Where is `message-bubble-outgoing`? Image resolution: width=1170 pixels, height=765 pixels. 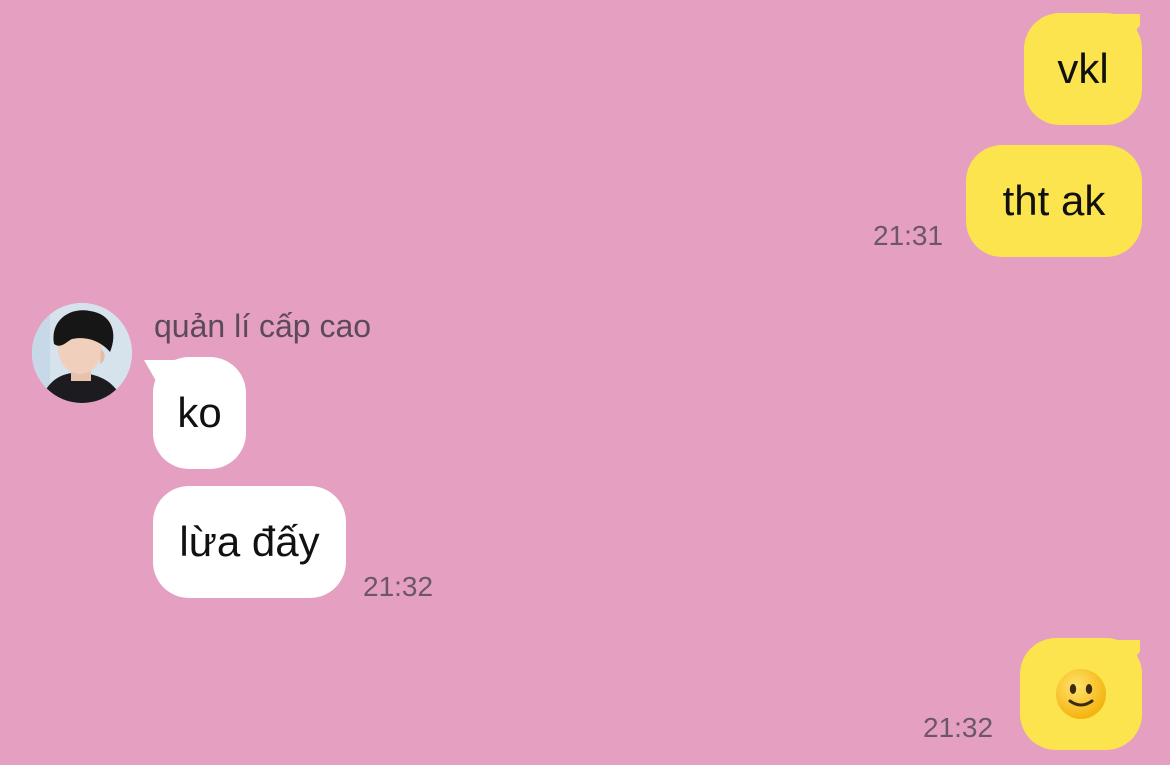 message-bubble-outgoing is located at coordinates (1081, 694).